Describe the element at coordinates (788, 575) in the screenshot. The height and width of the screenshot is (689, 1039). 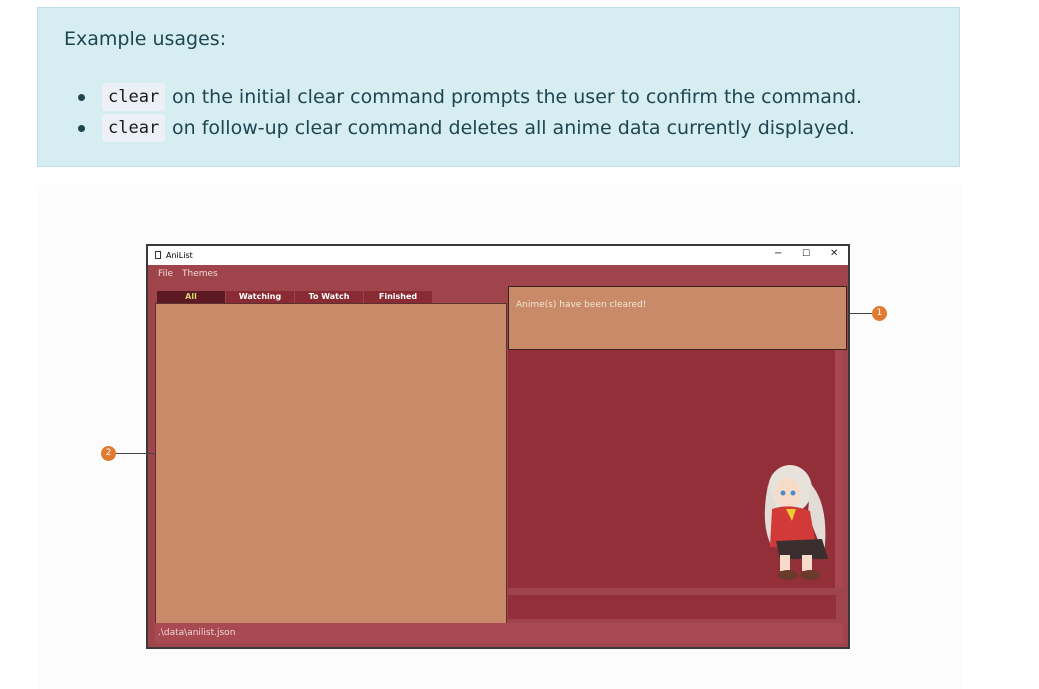
I see `shoe-left` at that location.